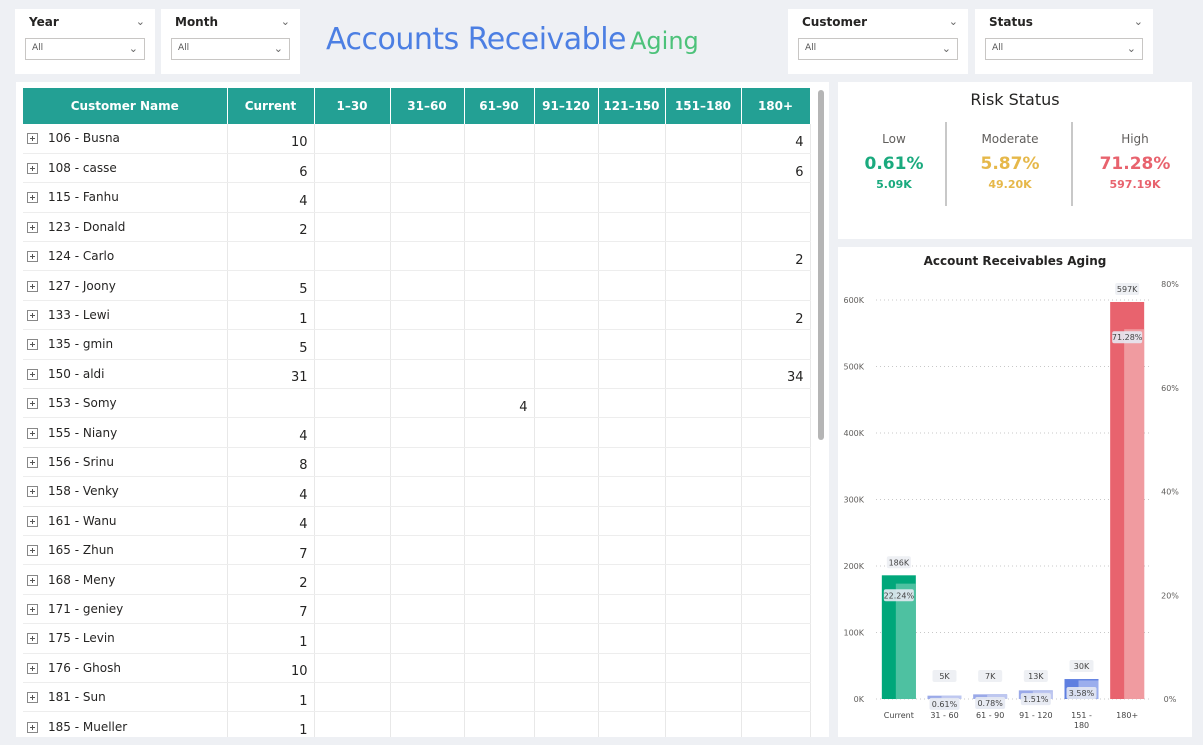  What do you see at coordinates (125, 139) in the screenshot?
I see `customer-name-cell: 106 - Busna` at bounding box center [125, 139].